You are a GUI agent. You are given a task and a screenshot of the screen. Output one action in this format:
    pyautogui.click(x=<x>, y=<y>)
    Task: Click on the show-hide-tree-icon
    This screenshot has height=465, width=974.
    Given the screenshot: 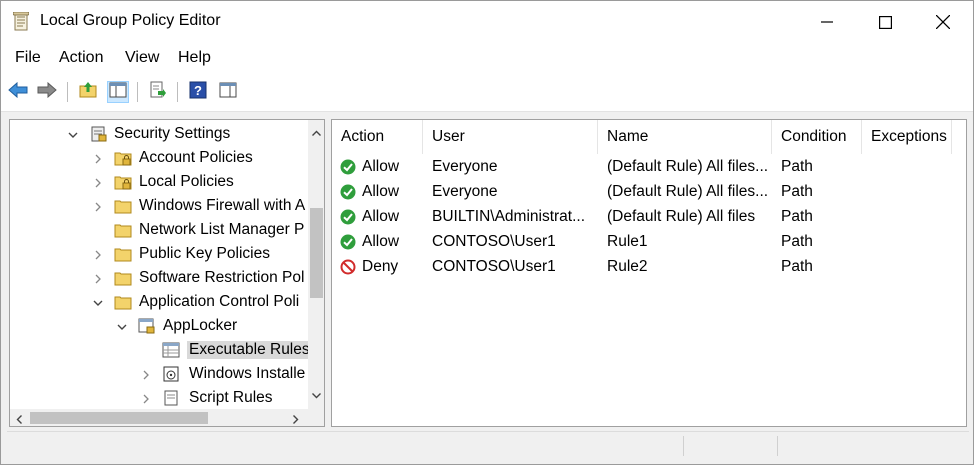 What is the action you would take?
    pyautogui.click(x=118, y=92)
    